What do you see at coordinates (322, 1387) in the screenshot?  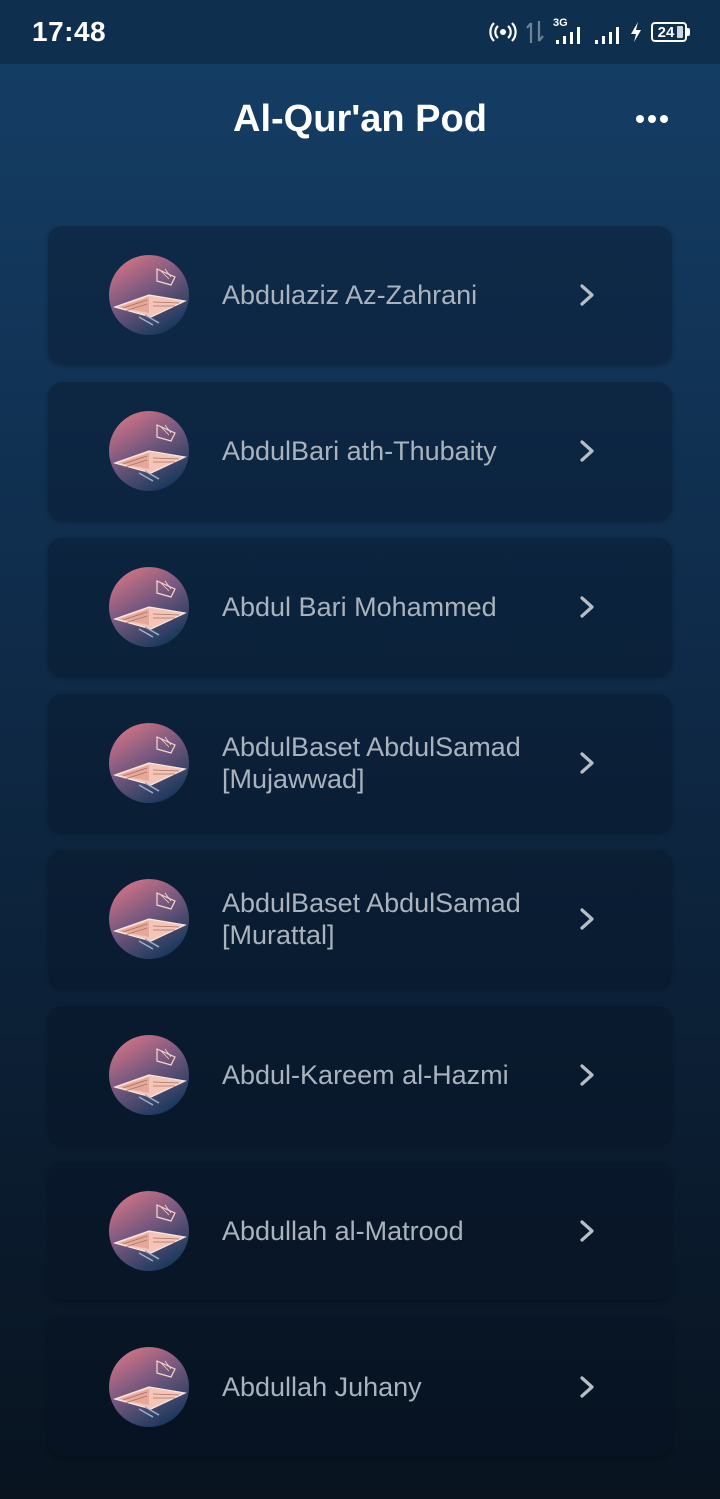 I see `reciter-name: Abdullah Juhany` at bounding box center [322, 1387].